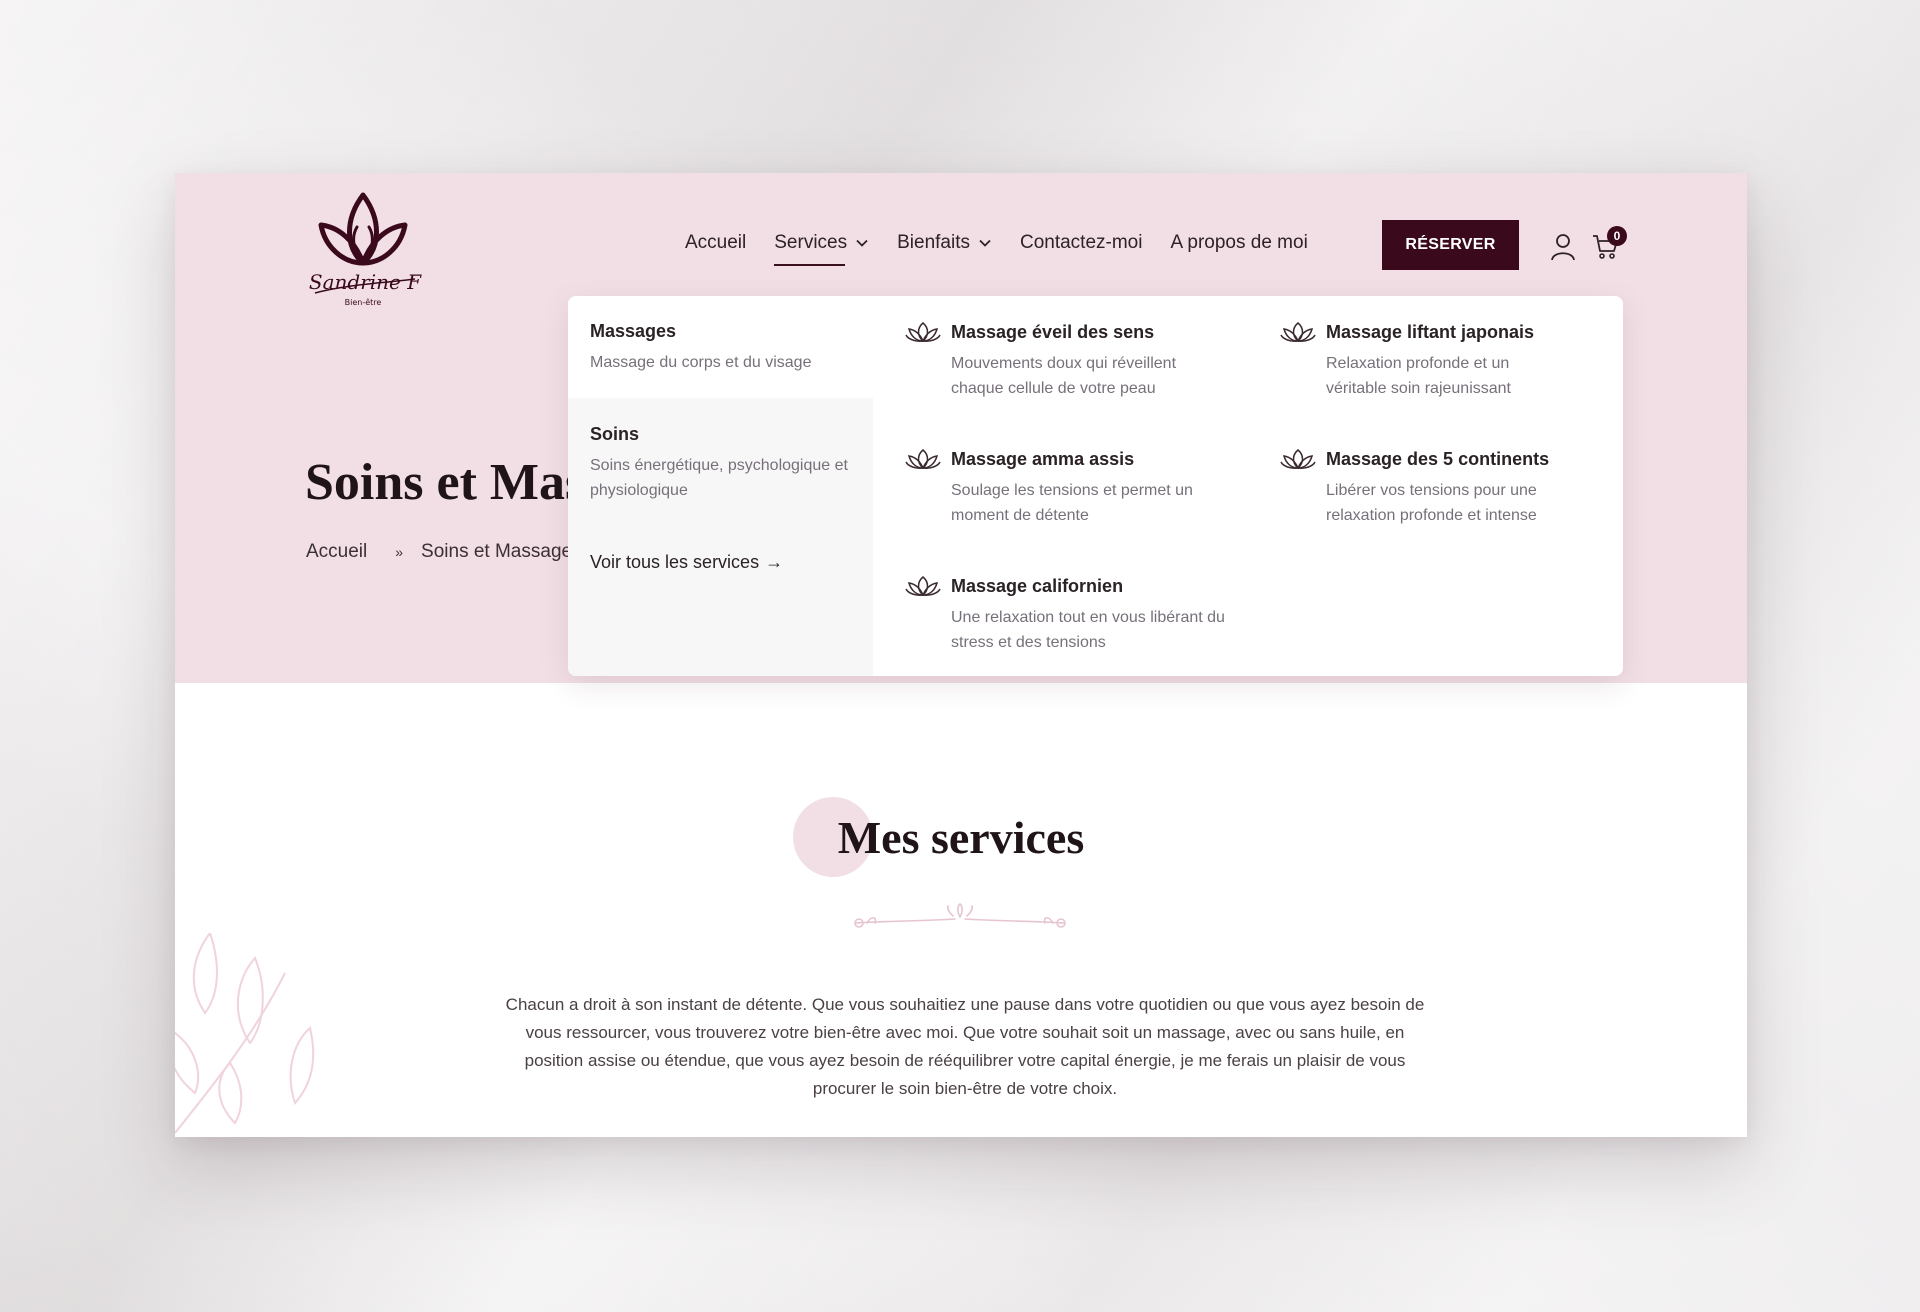 The image size is (1920, 1312). I want to click on nav-label: A propos de moi, so click(1239, 242).